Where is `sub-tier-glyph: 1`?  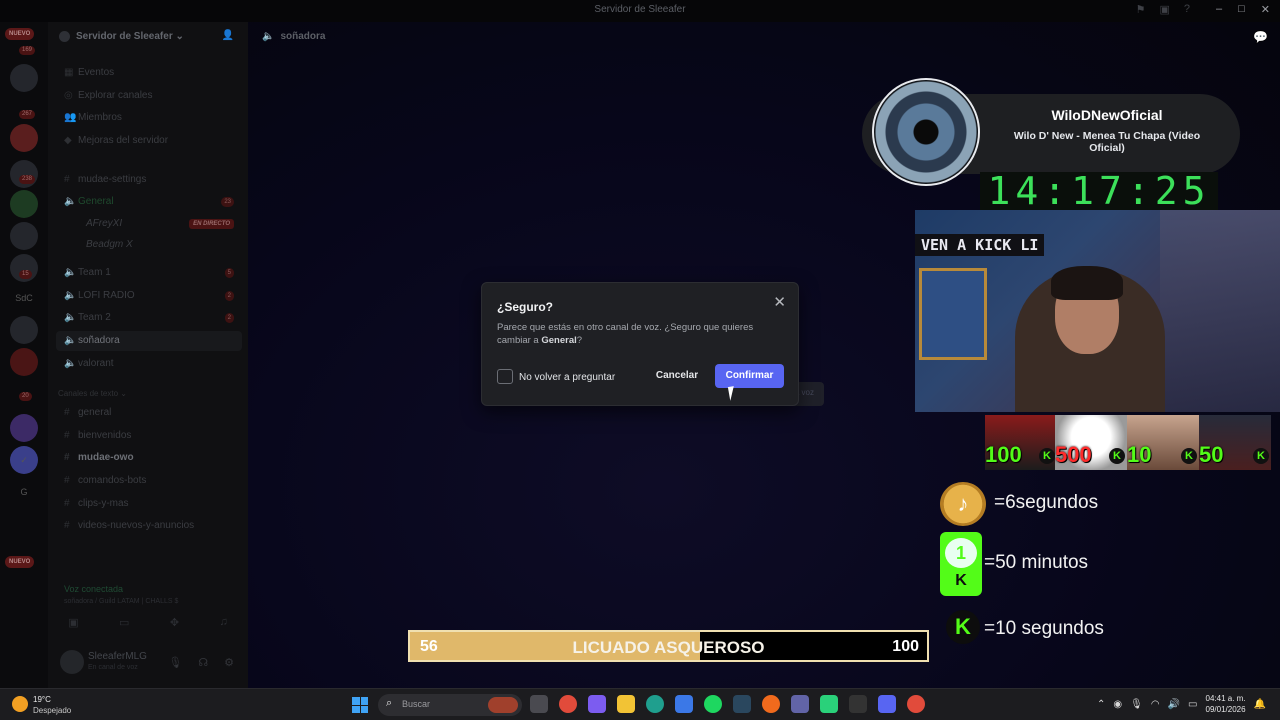
sub-tier-glyph: 1 is located at coordinates (961, 553).